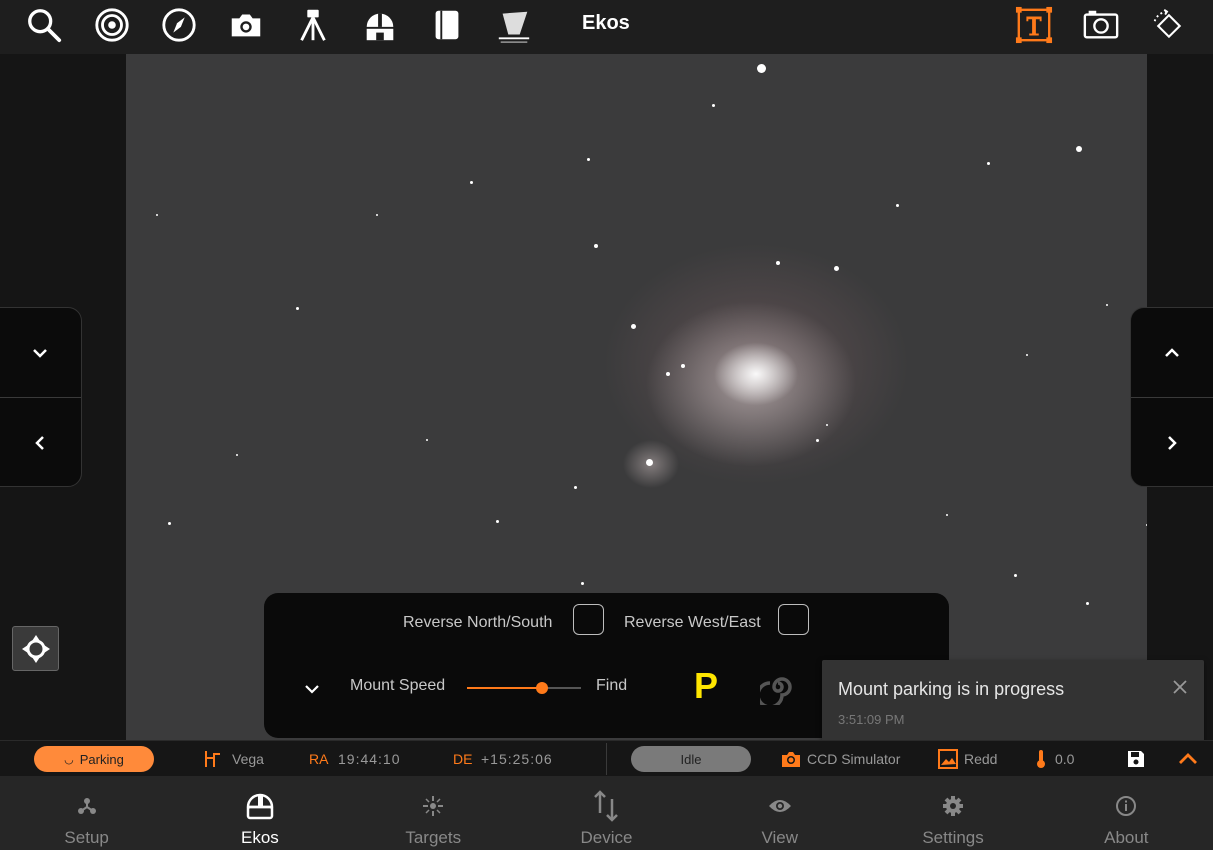  I want to click on parking-spinner-icon: ◡, so click(69, 759).